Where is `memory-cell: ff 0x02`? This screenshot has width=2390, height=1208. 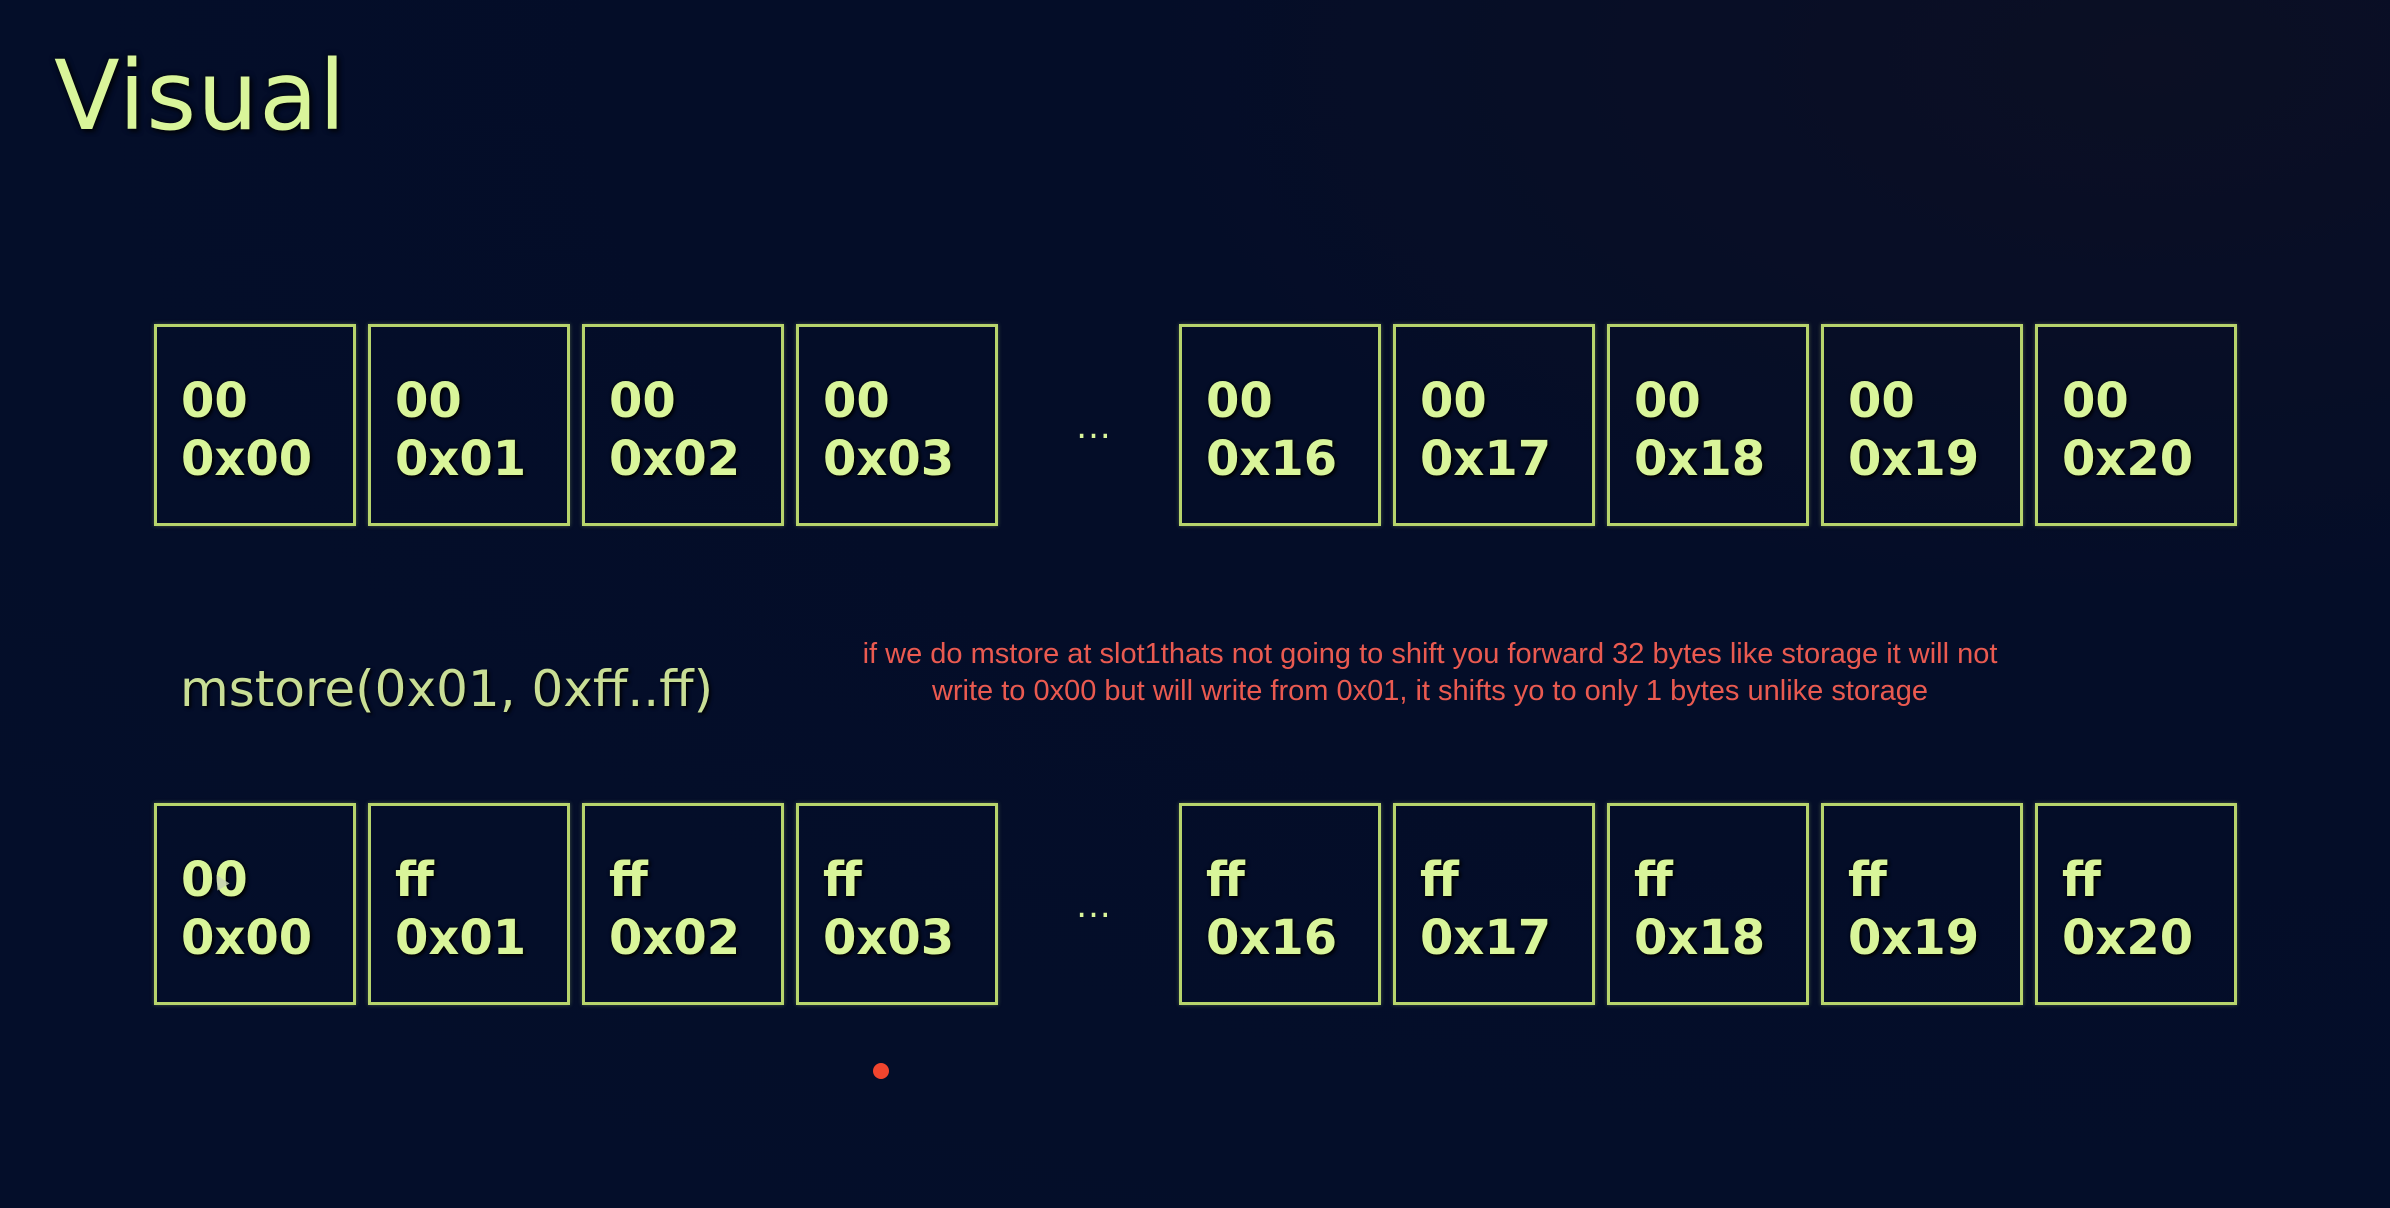
memory-cell: ff 0x02 is located at coordinates (683, 904).